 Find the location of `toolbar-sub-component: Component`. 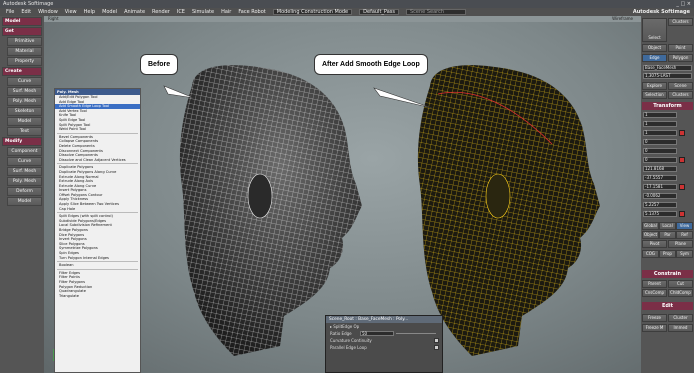

toolbar-sub-component: Component is located at coordinates (24, 151).